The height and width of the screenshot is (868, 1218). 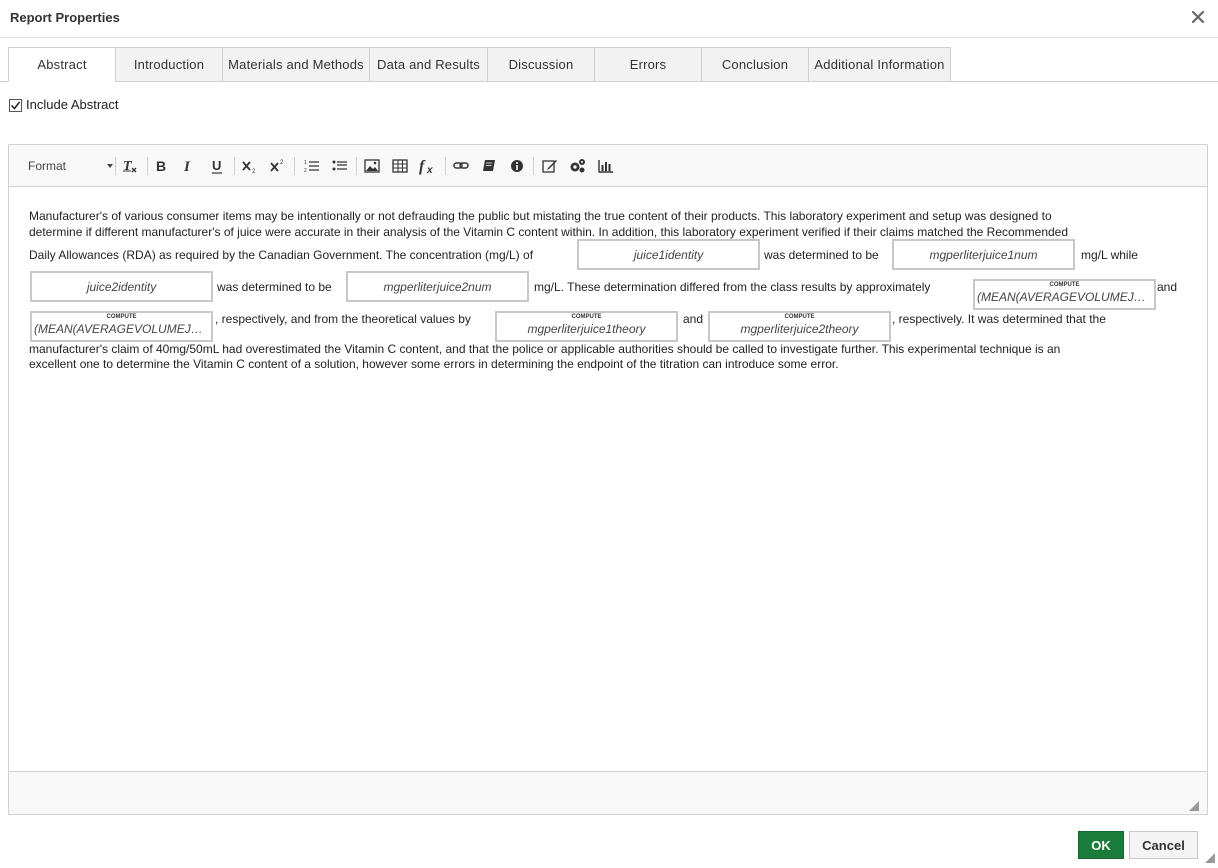 What do you see at coordinates (461, 166) in the screenshot?
I see `link-icon` at bounding box center [461, 166].